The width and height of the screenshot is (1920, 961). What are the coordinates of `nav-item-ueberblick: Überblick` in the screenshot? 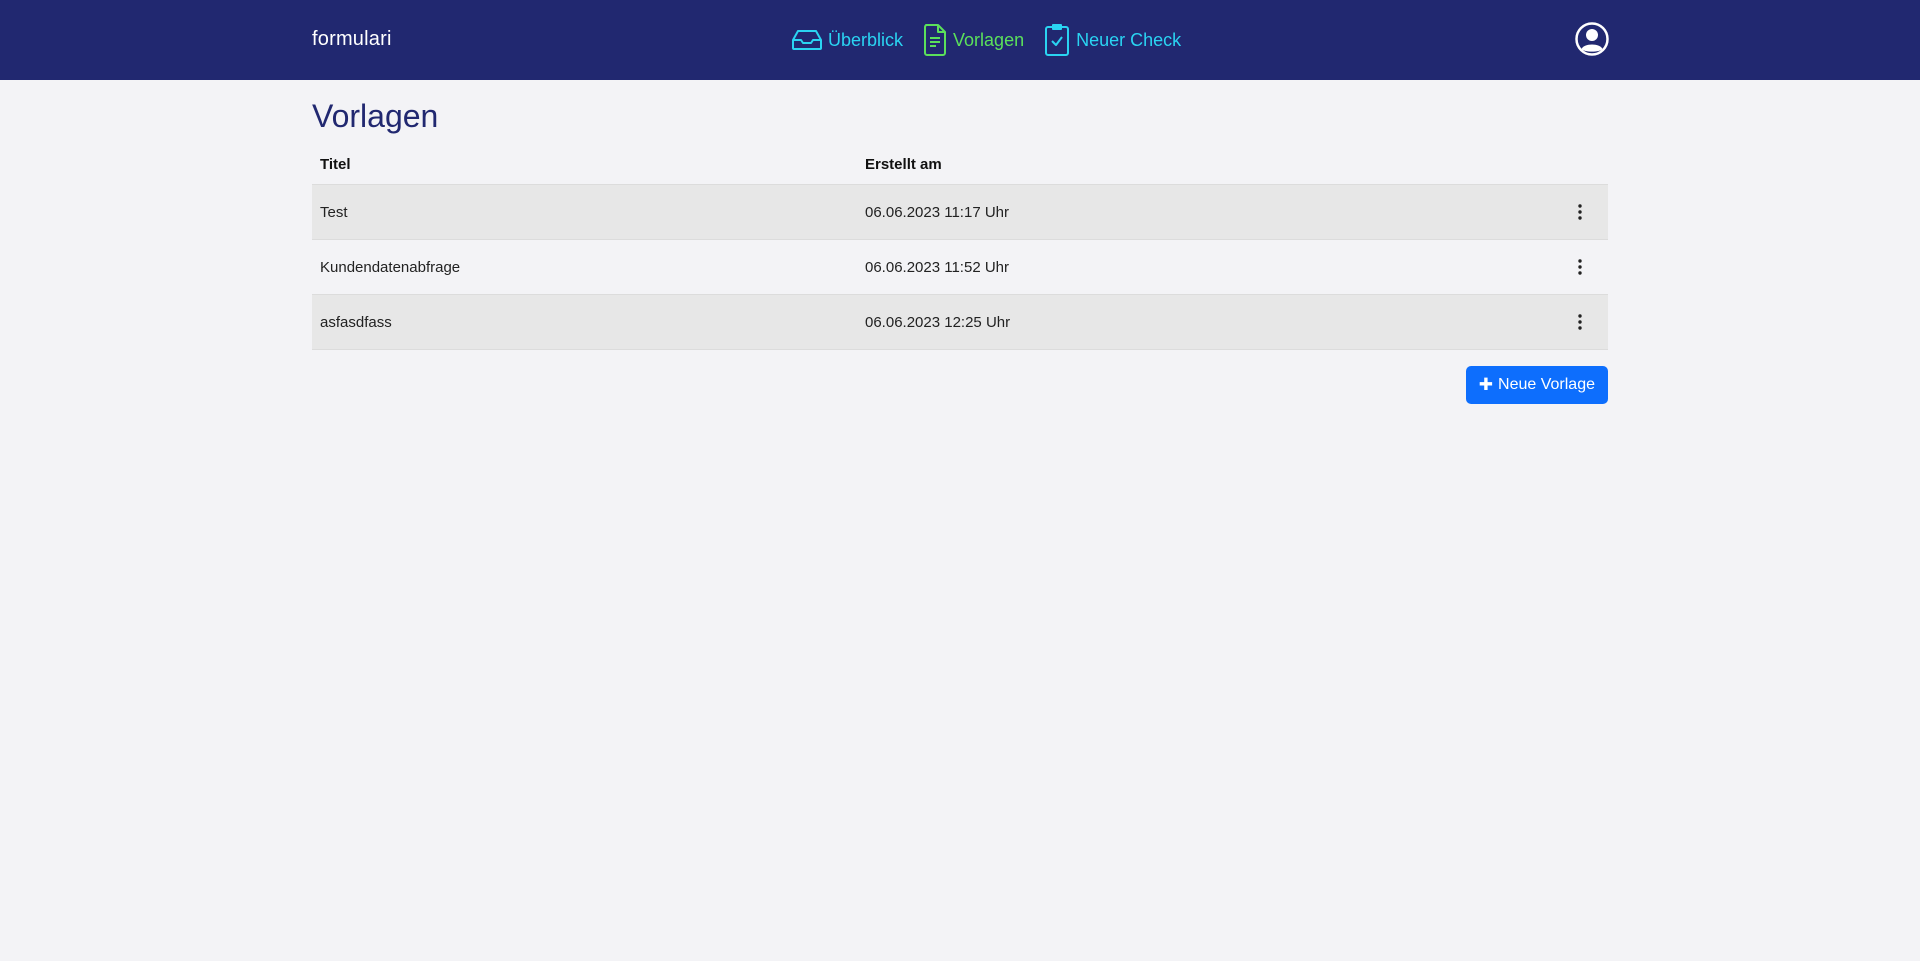 It's located at (847, 40).